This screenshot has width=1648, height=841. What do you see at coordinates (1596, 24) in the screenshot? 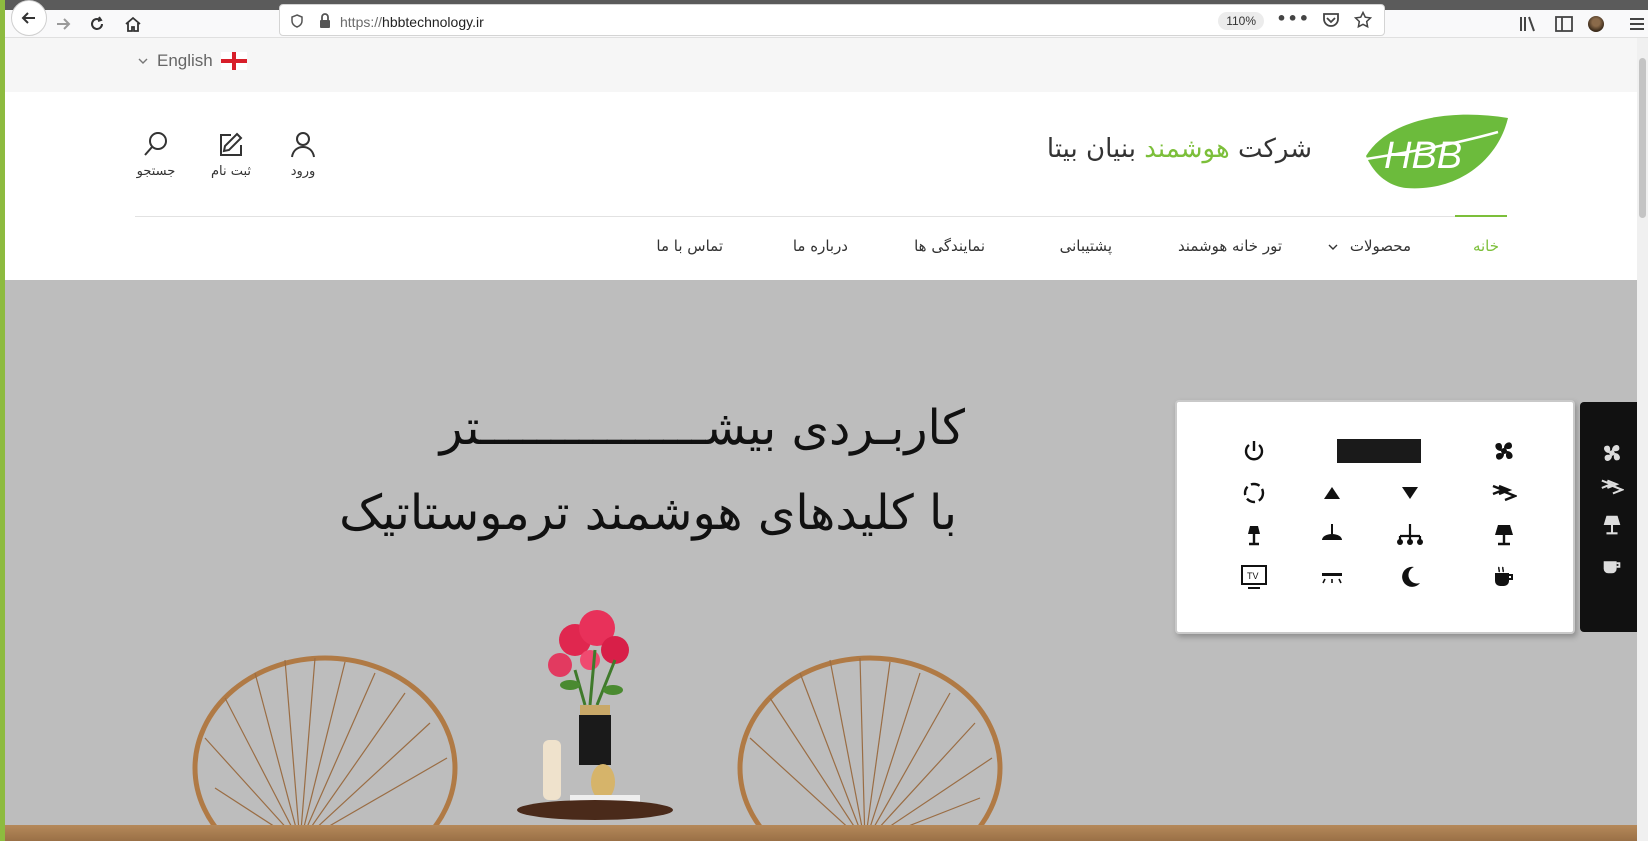
I see `account-avatar` at bounding box center [1596, 24].